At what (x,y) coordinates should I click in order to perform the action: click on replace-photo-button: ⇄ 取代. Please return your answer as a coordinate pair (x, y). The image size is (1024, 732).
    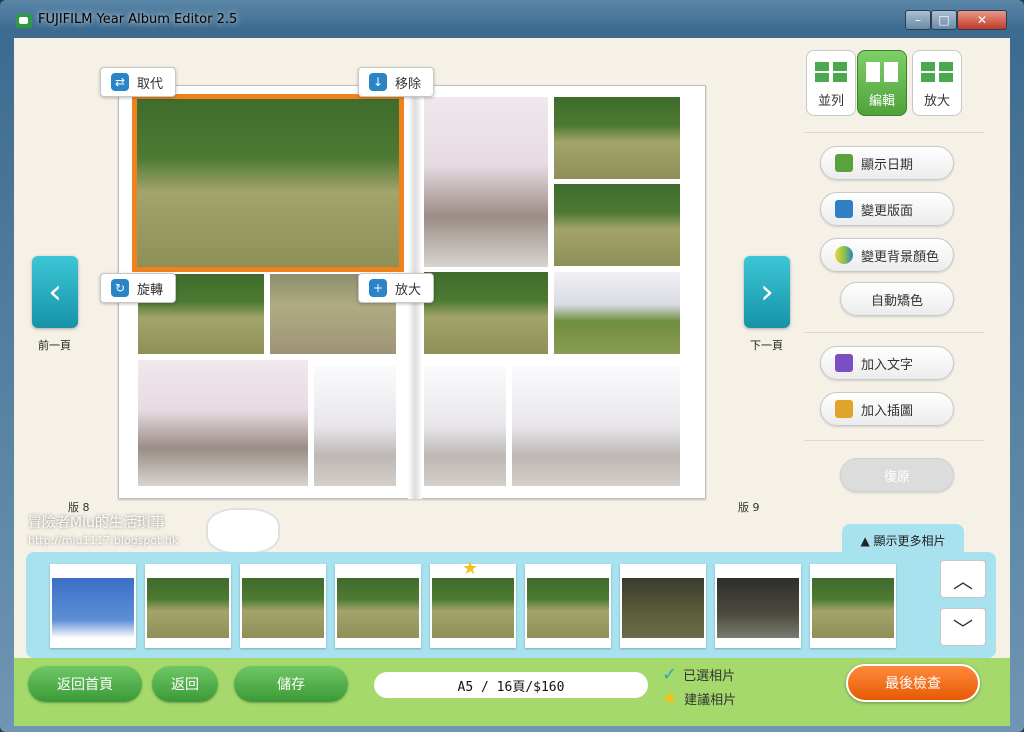
    Looking at the image, I should click on (138, 82).